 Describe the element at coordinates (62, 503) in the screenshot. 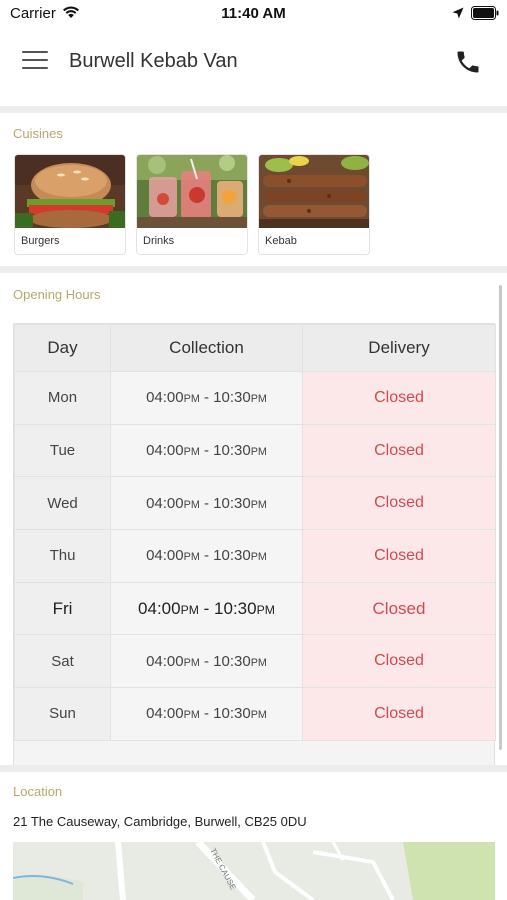

I see `hours-day-cell: Wed` at that location.